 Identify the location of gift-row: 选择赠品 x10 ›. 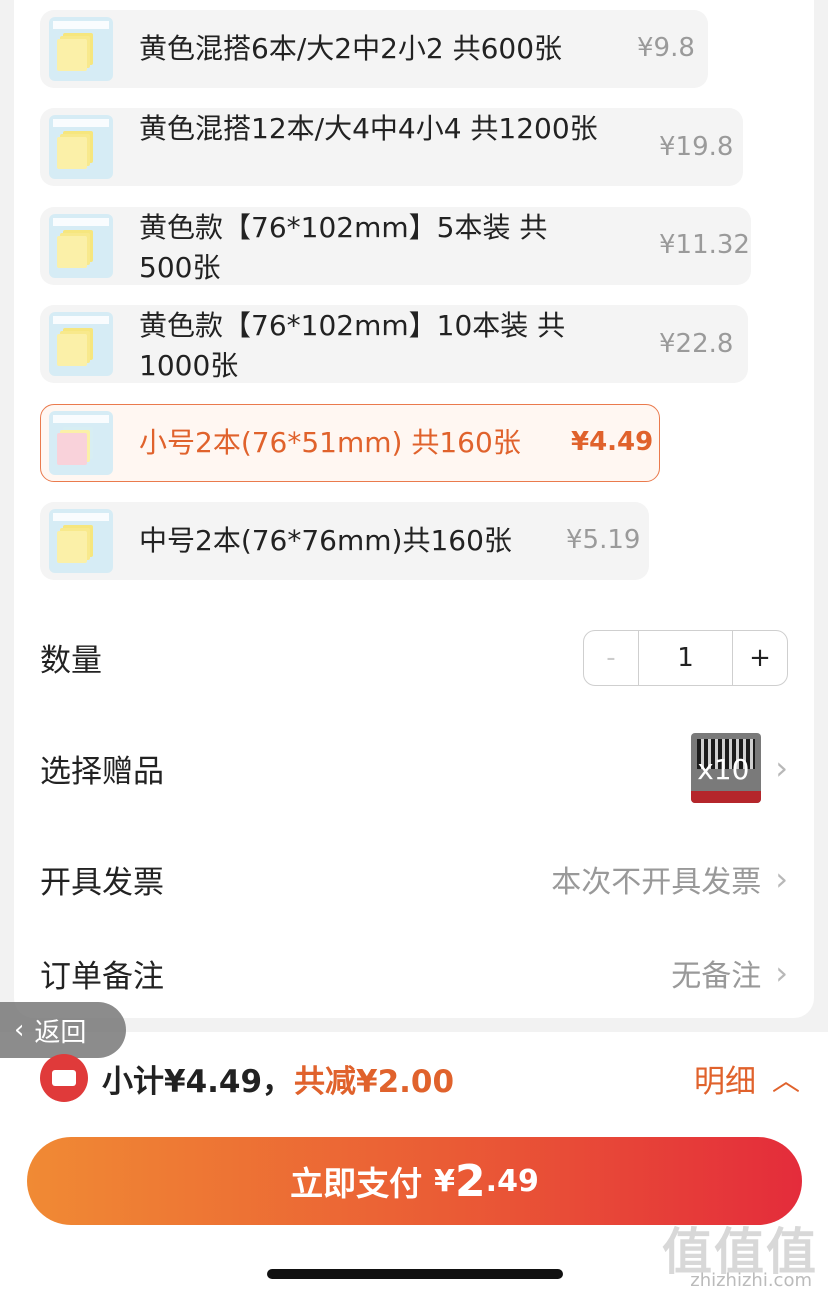
(414, 768).